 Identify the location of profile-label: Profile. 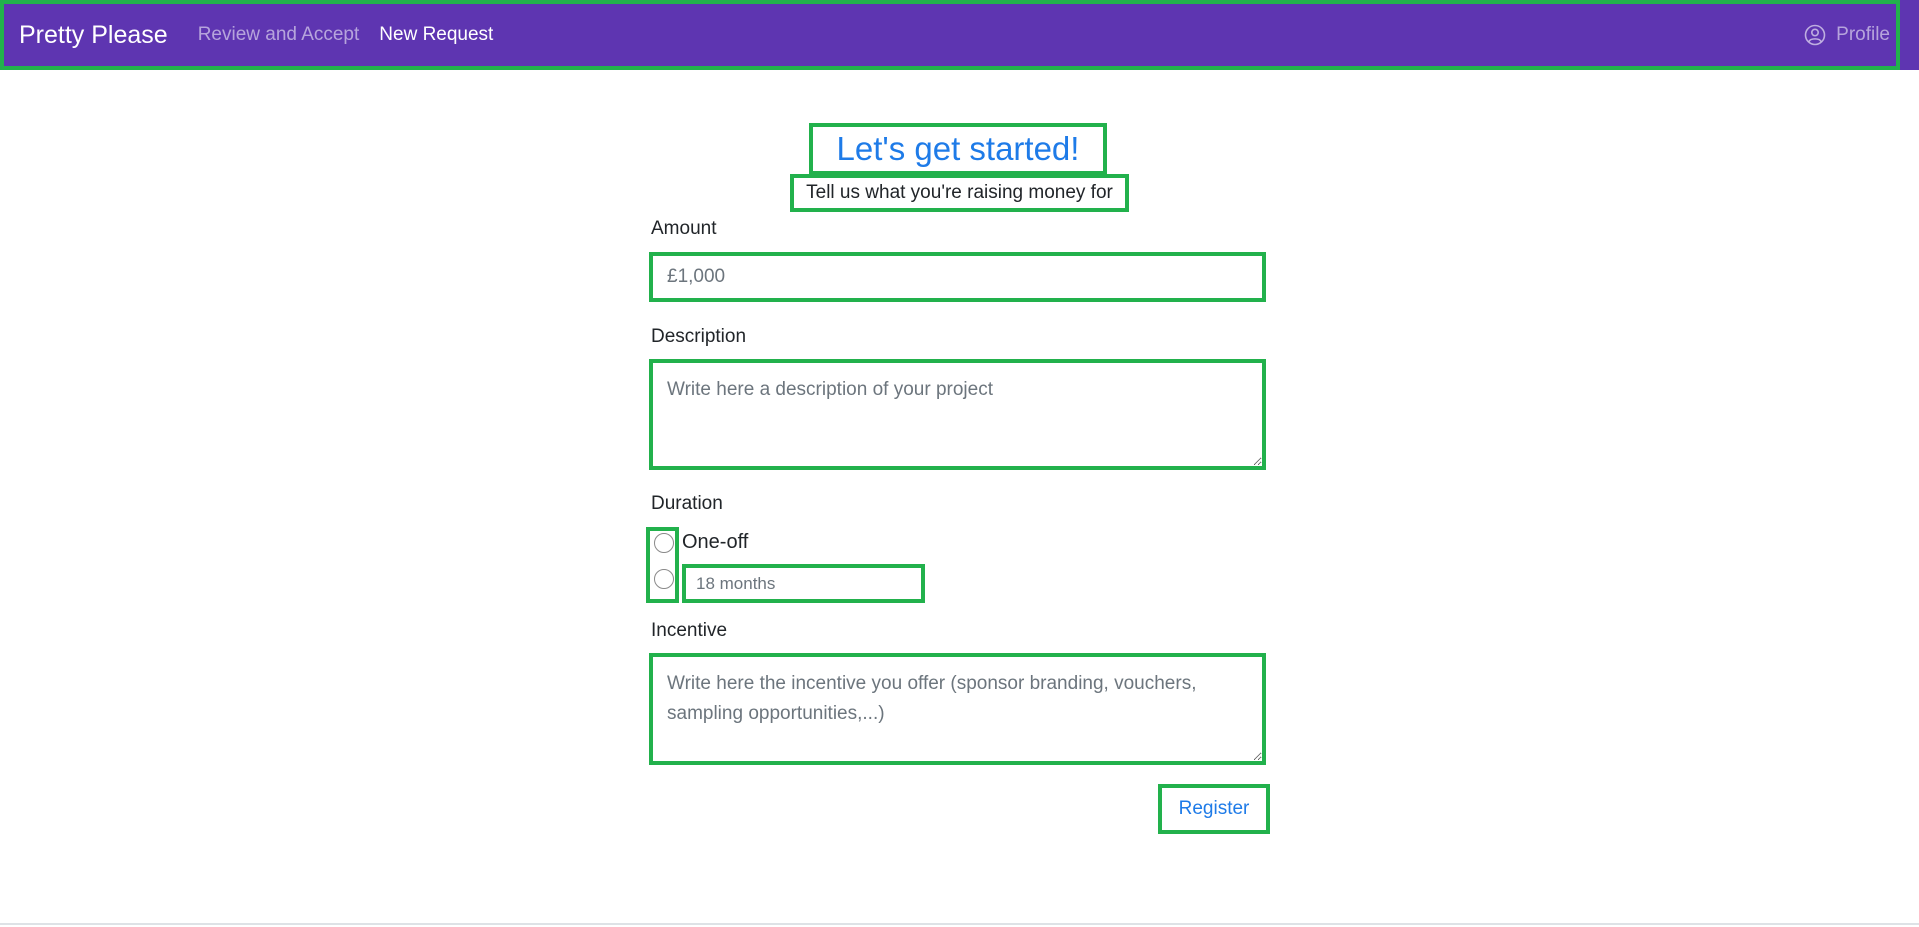
(1863, 34).